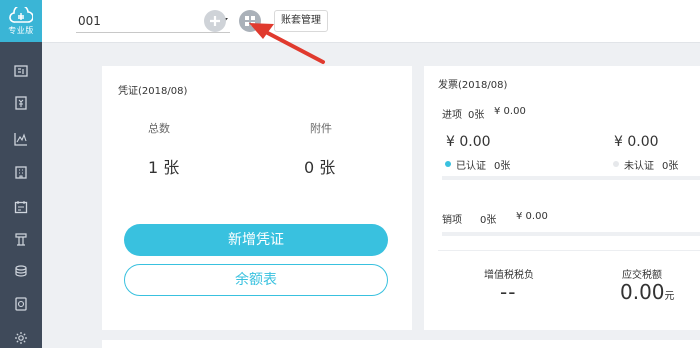 Image resolution: width=700 pixels, height=348 pixels. I want to click on grid-icon, so click(250, 21).